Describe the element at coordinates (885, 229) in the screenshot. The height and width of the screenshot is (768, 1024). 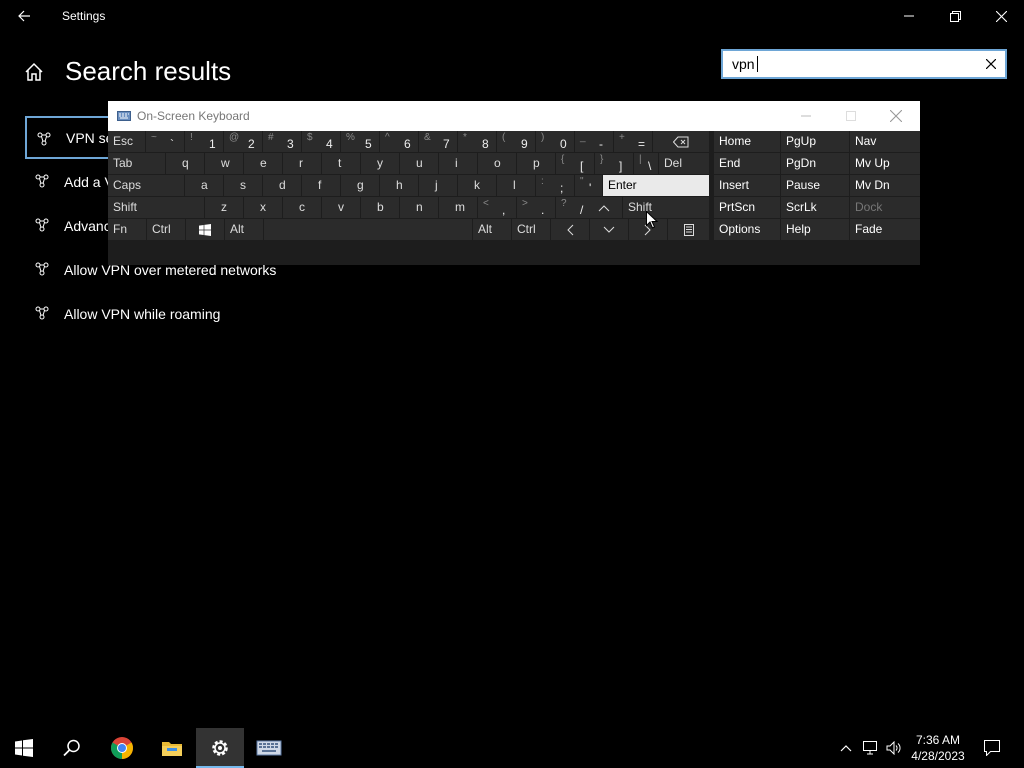
I see `key-fade: Fade` at that location.